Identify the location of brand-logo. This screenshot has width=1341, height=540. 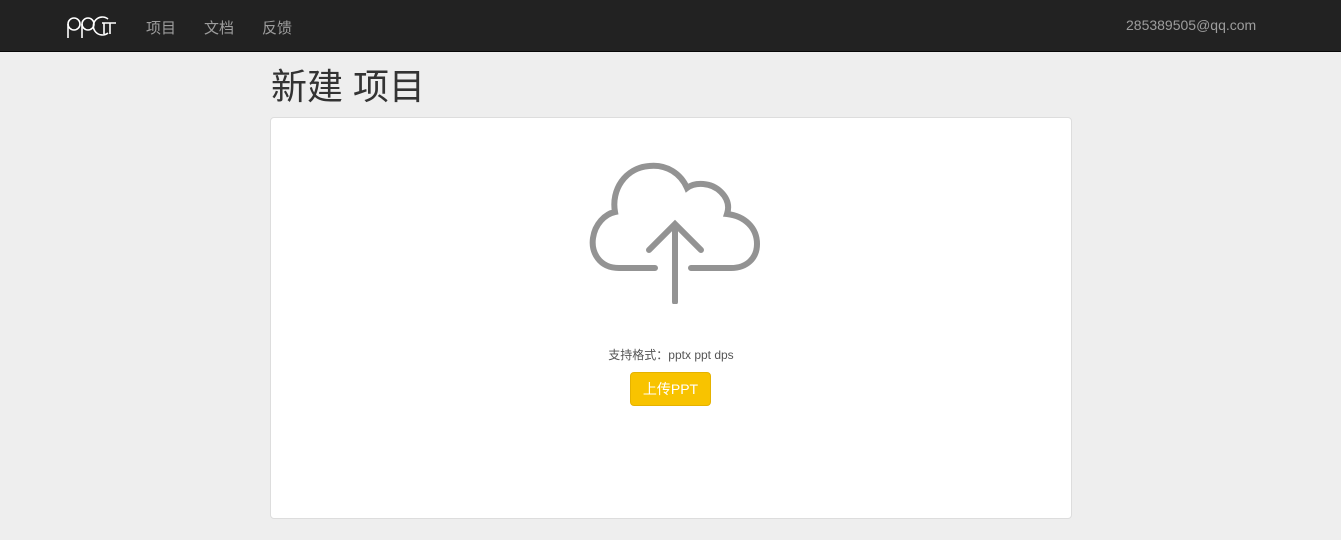
(92, 26).